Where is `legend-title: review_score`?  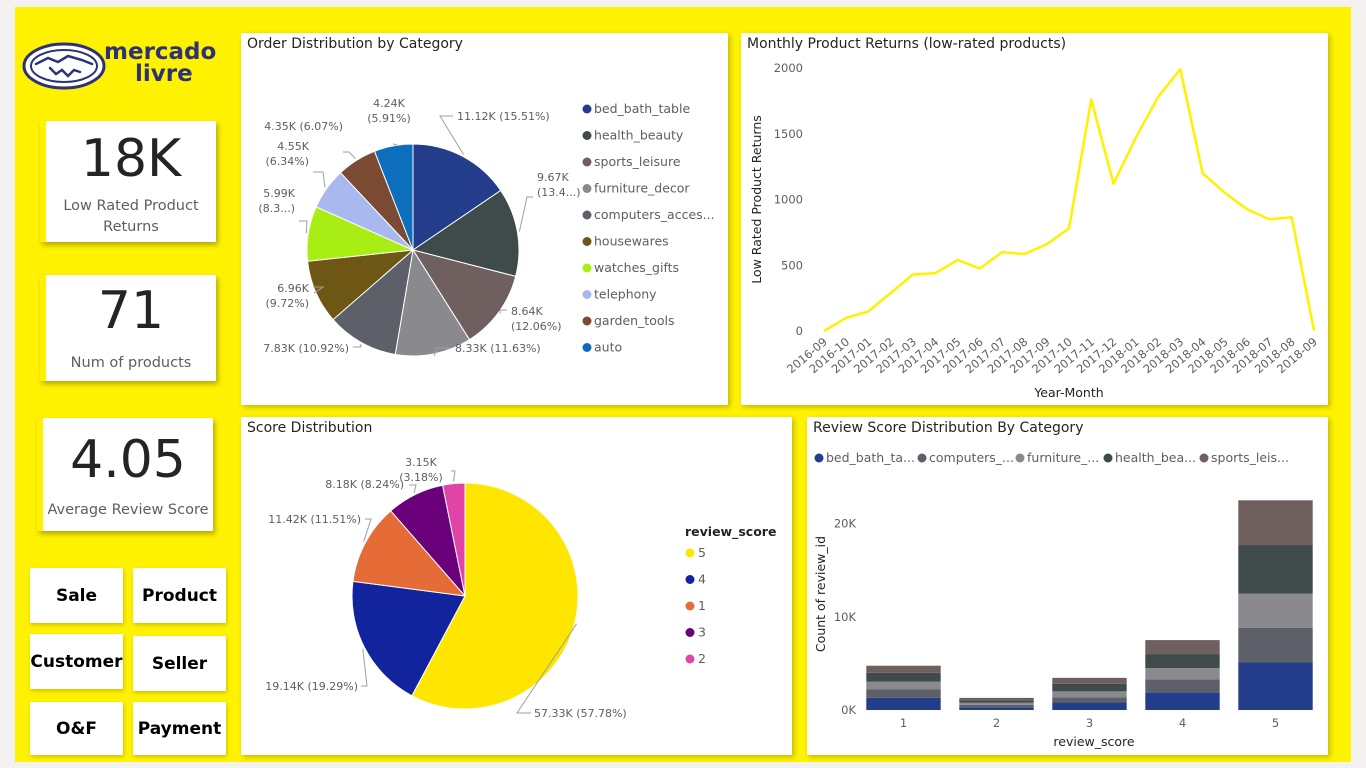
legend-title: review_score is located at coordinates (730, 532).